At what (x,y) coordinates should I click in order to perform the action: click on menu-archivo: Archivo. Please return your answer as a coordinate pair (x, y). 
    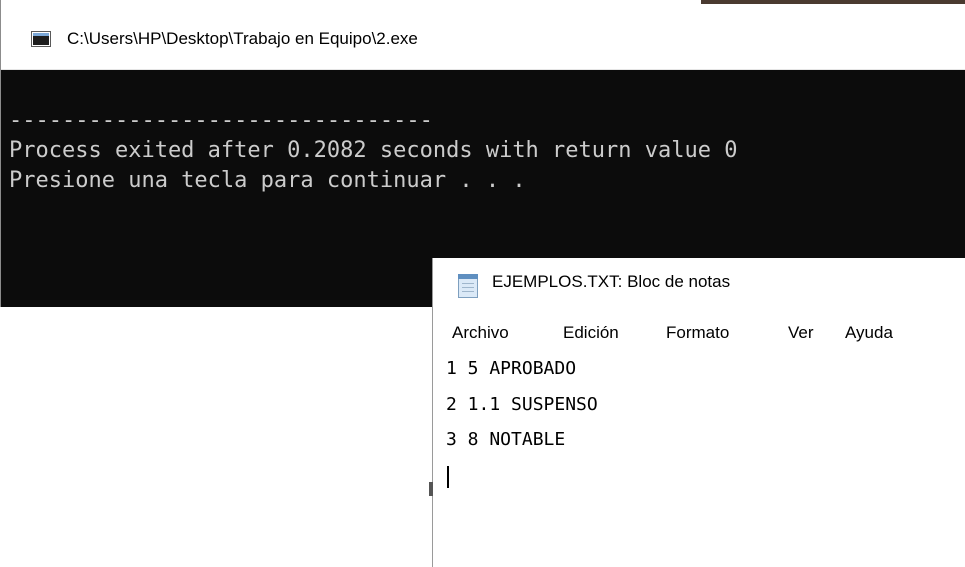
    Looking at the image, I should click on (480, 333).